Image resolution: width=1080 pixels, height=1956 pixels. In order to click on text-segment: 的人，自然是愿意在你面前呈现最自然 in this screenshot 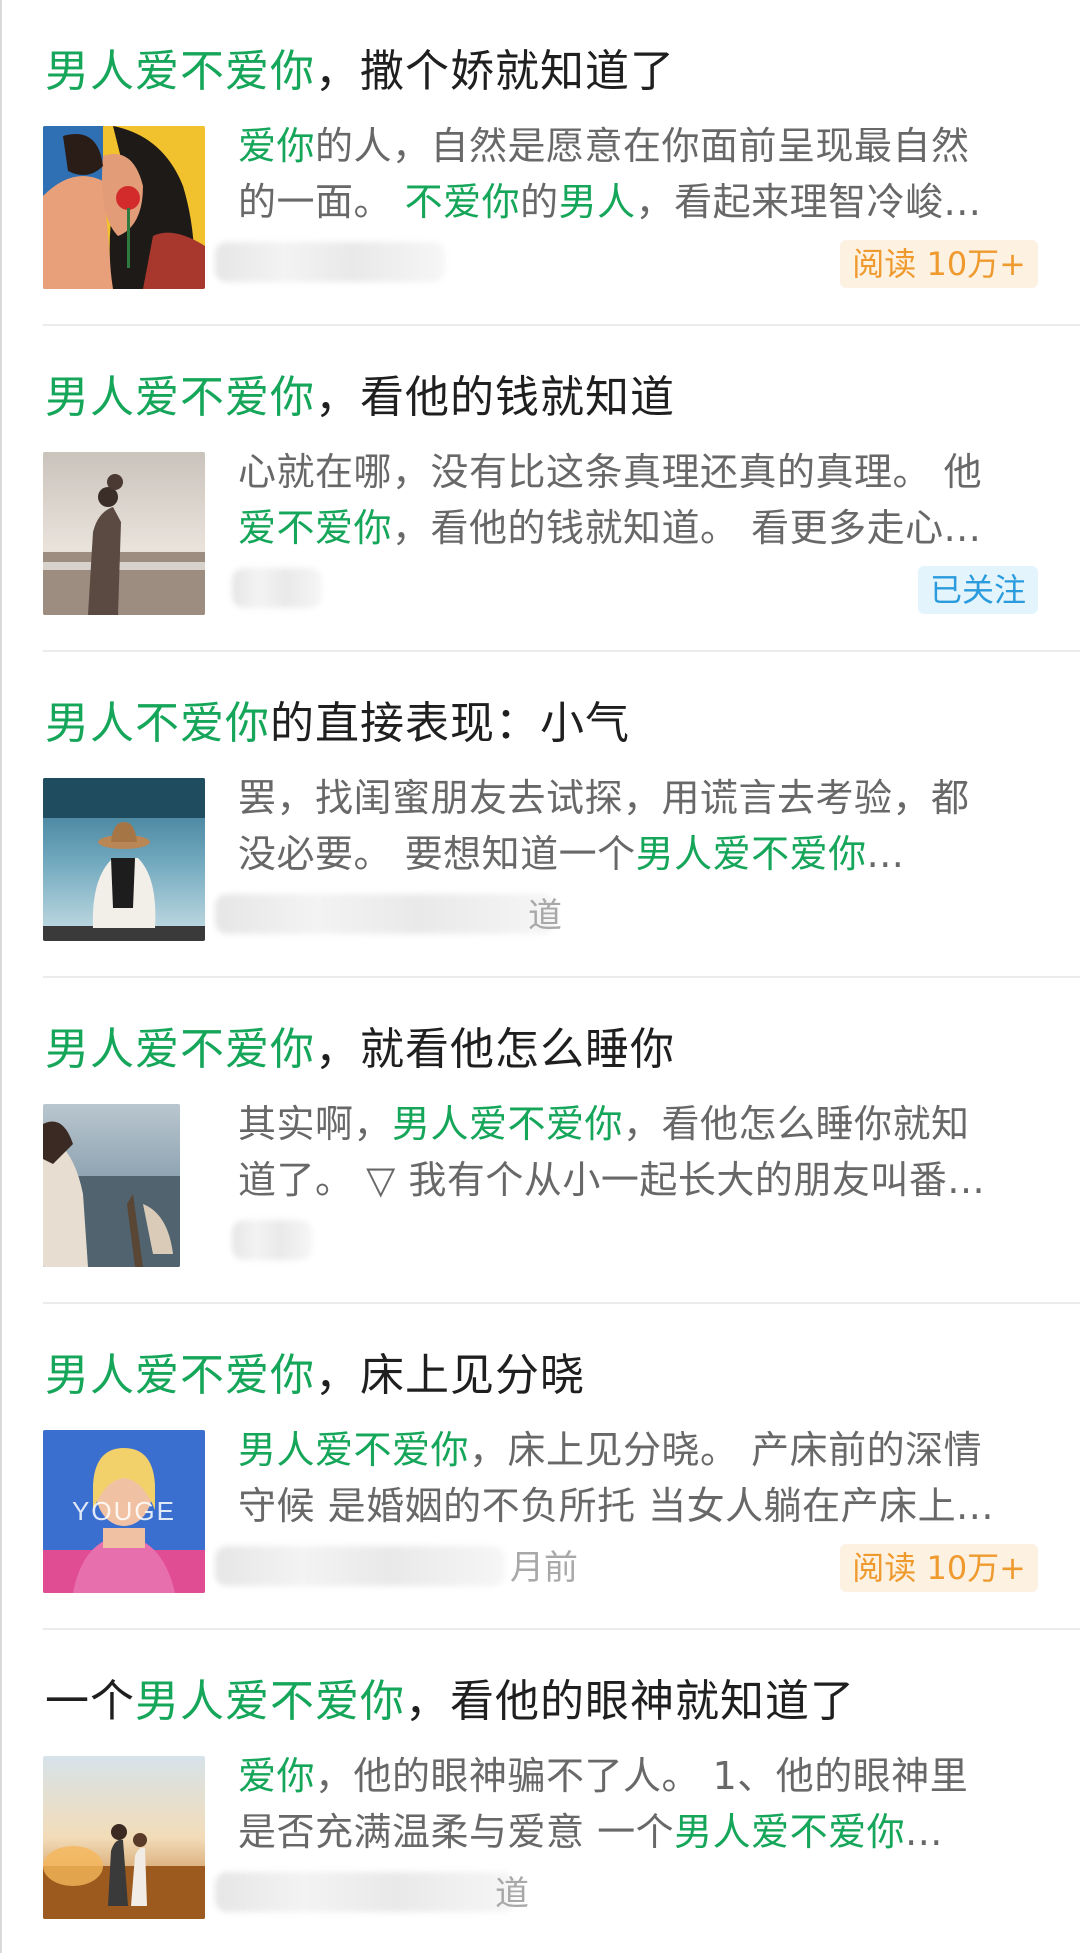, I will do `click(642, 146)`.